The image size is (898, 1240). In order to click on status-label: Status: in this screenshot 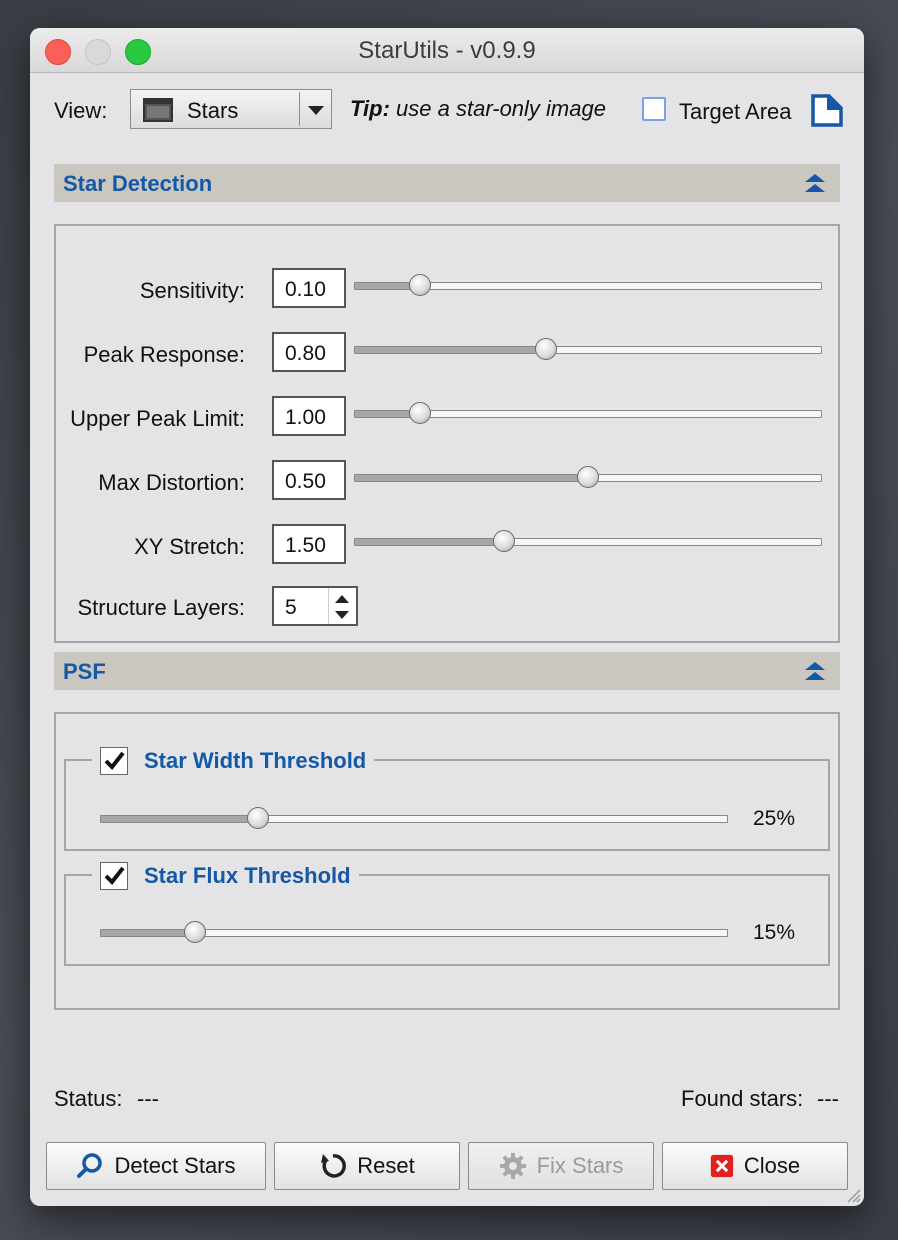, I will do `click(88, 1098)`.